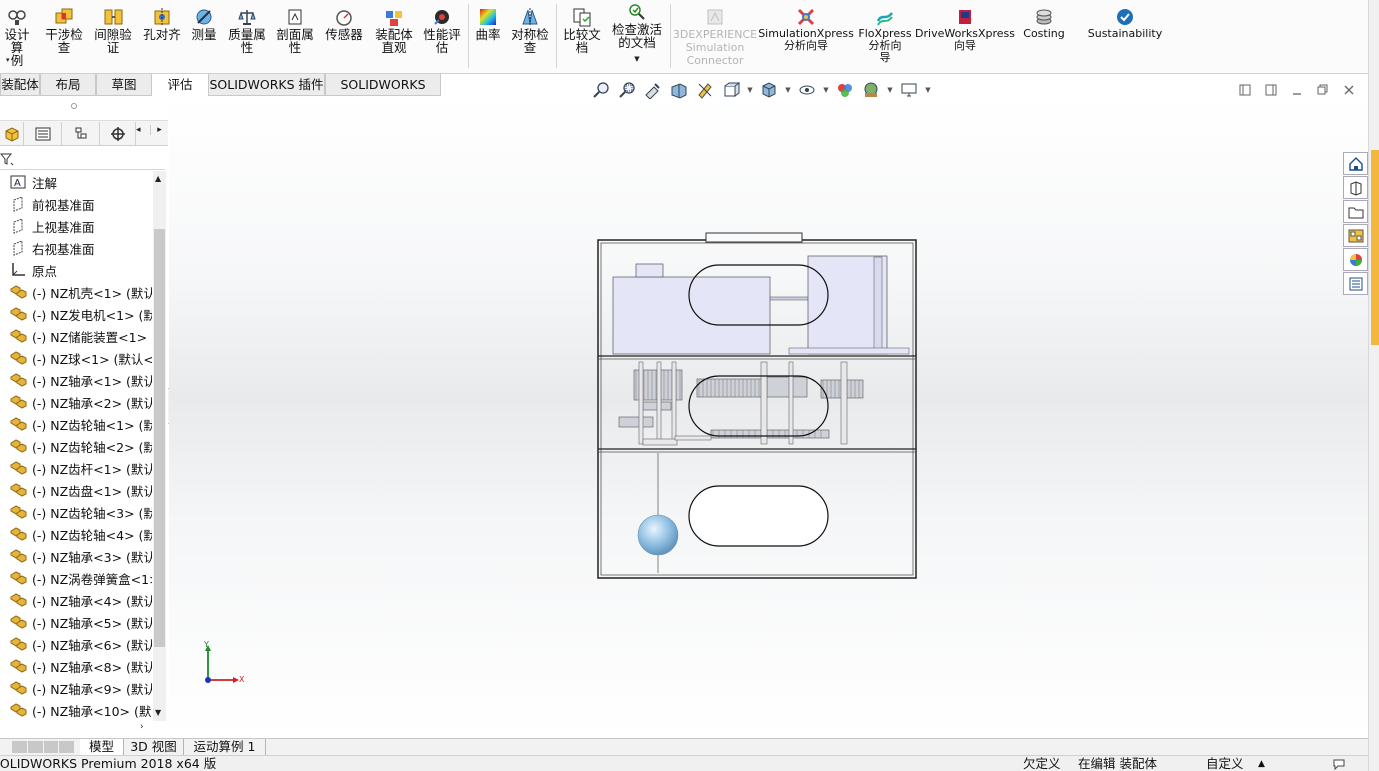 Image resolution: width=1379 pixels, height=771 pixels. What do you see at coordinates (20, 85) in the screenshot?
I see `tab-assembly: 装配体` at bounding box center [20, 85].